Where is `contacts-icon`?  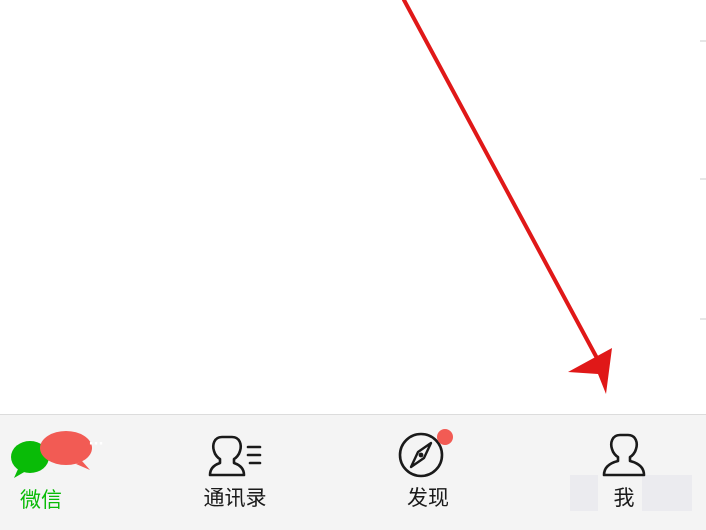 contacts-icon is located at coordinates (235, 456).